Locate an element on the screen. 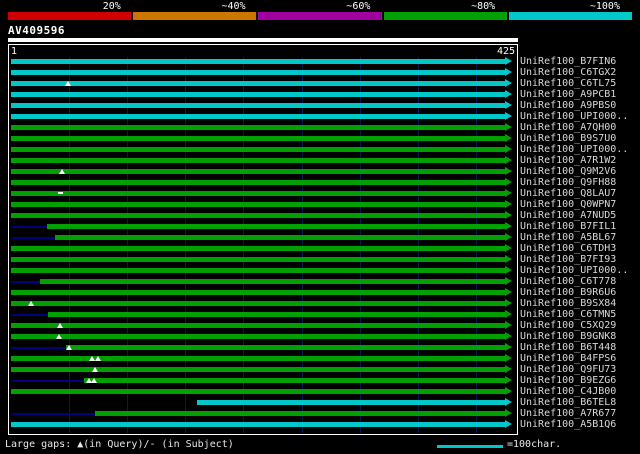  hit-label: UniRef100_C6TDH3 is located at coordinates (568, 248).